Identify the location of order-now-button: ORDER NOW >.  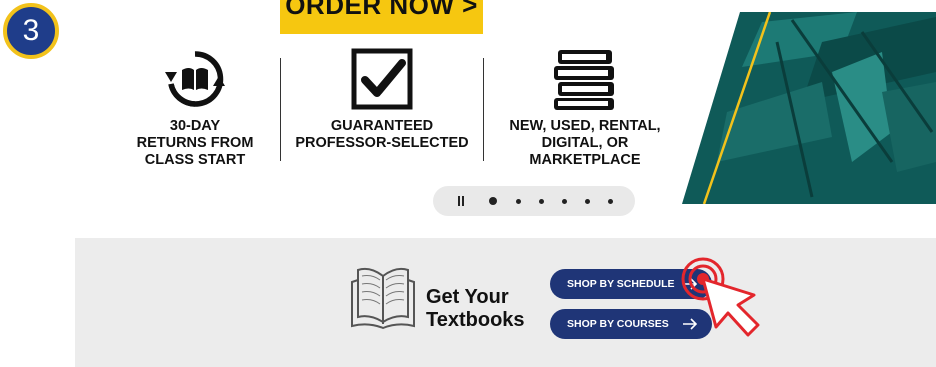
(381, 17).